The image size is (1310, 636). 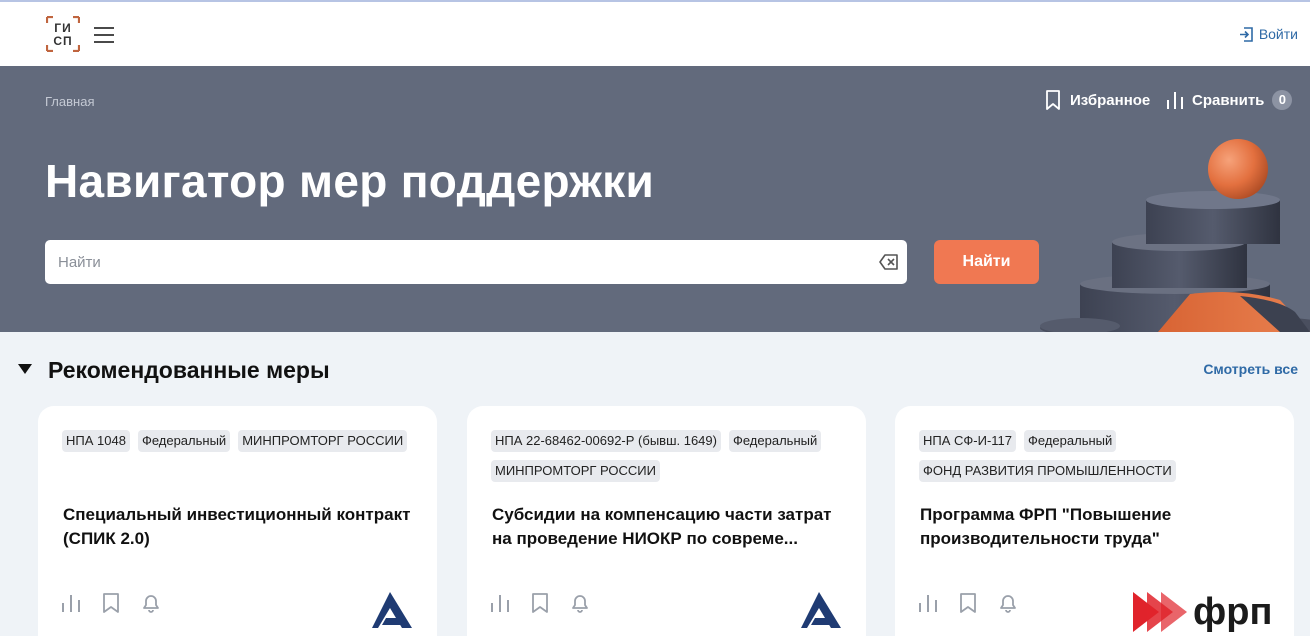 I want to click on page-title: Навигатор мер поддержки, so click(x=350, y=181).